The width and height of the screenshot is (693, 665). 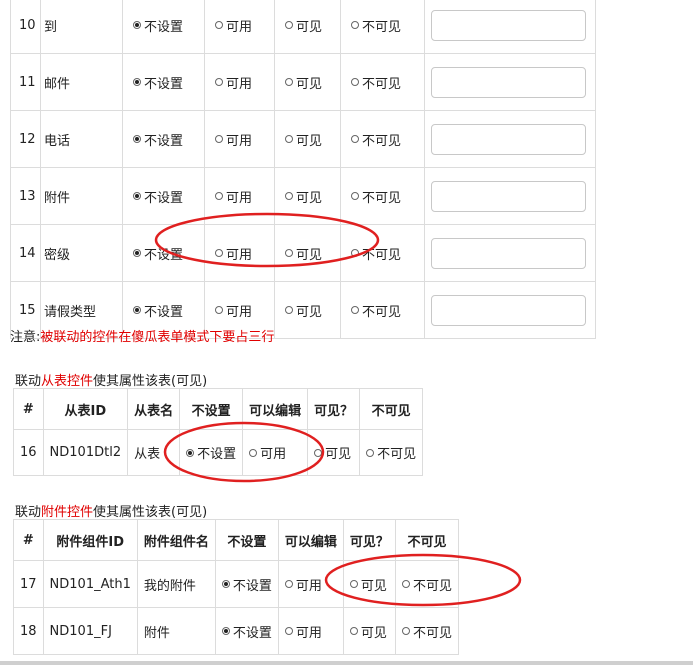 I want to click on field-name: 附件, so click(x=81, y=196).